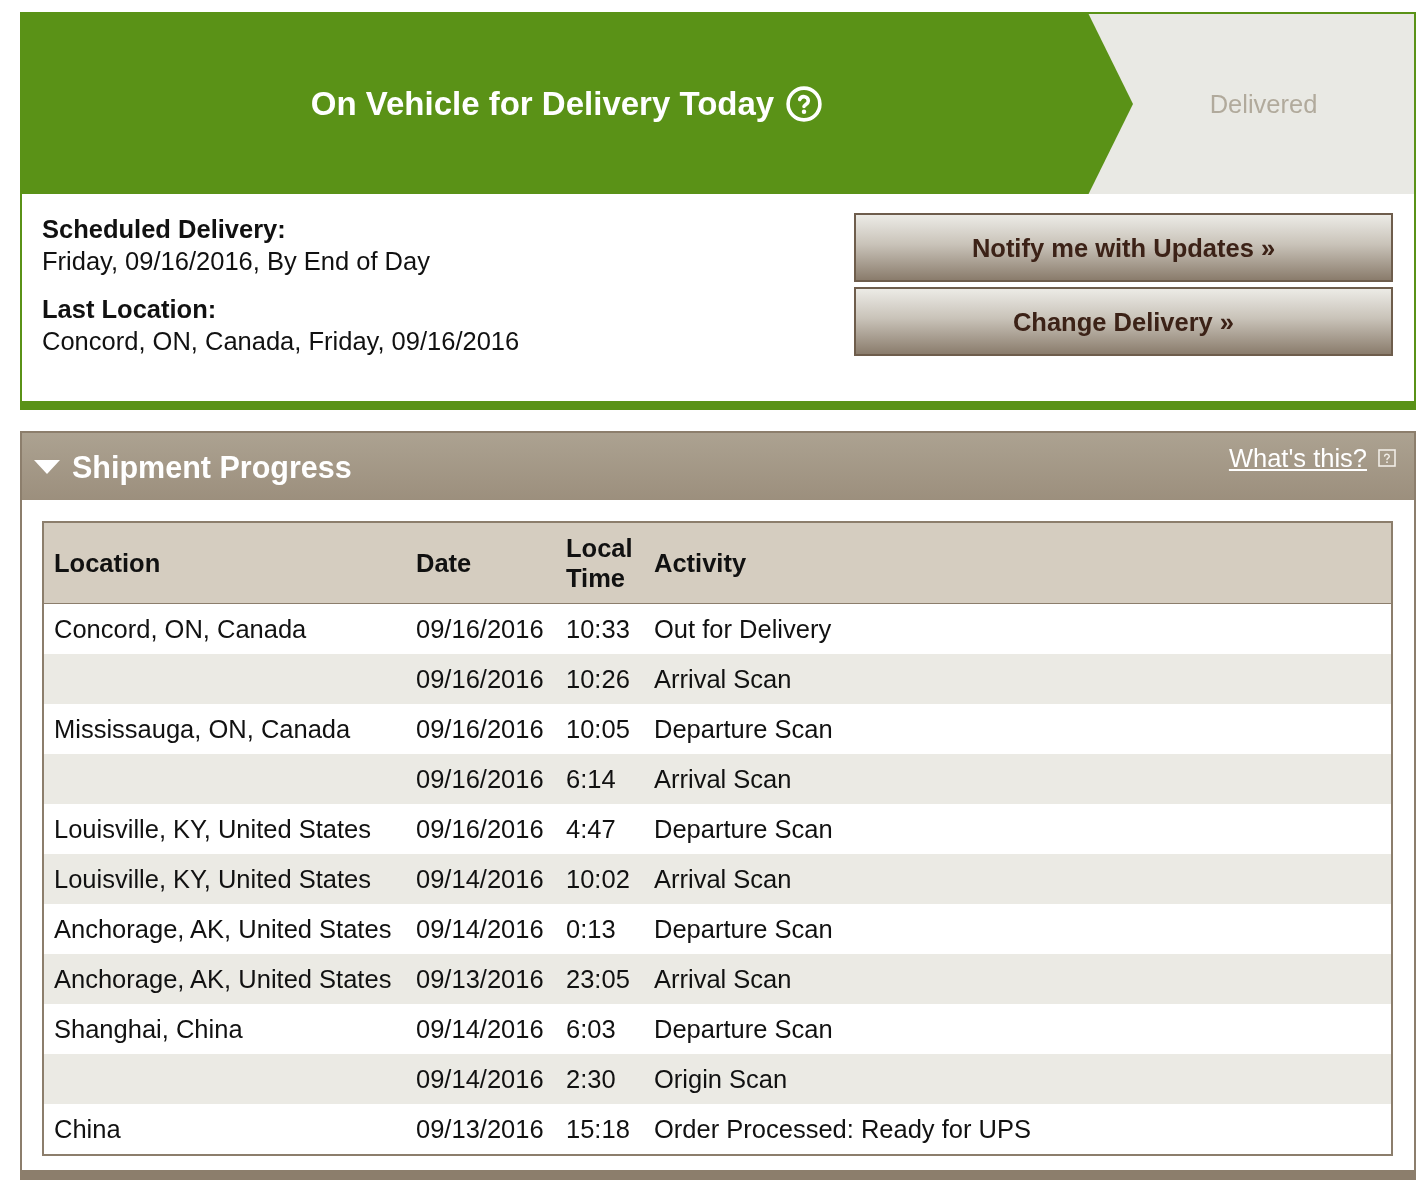 The image size is (1420, 1186). Describe the element at coordinates (130, 309) in the screenshot. I see `detail-label: Last Location:` at that location.